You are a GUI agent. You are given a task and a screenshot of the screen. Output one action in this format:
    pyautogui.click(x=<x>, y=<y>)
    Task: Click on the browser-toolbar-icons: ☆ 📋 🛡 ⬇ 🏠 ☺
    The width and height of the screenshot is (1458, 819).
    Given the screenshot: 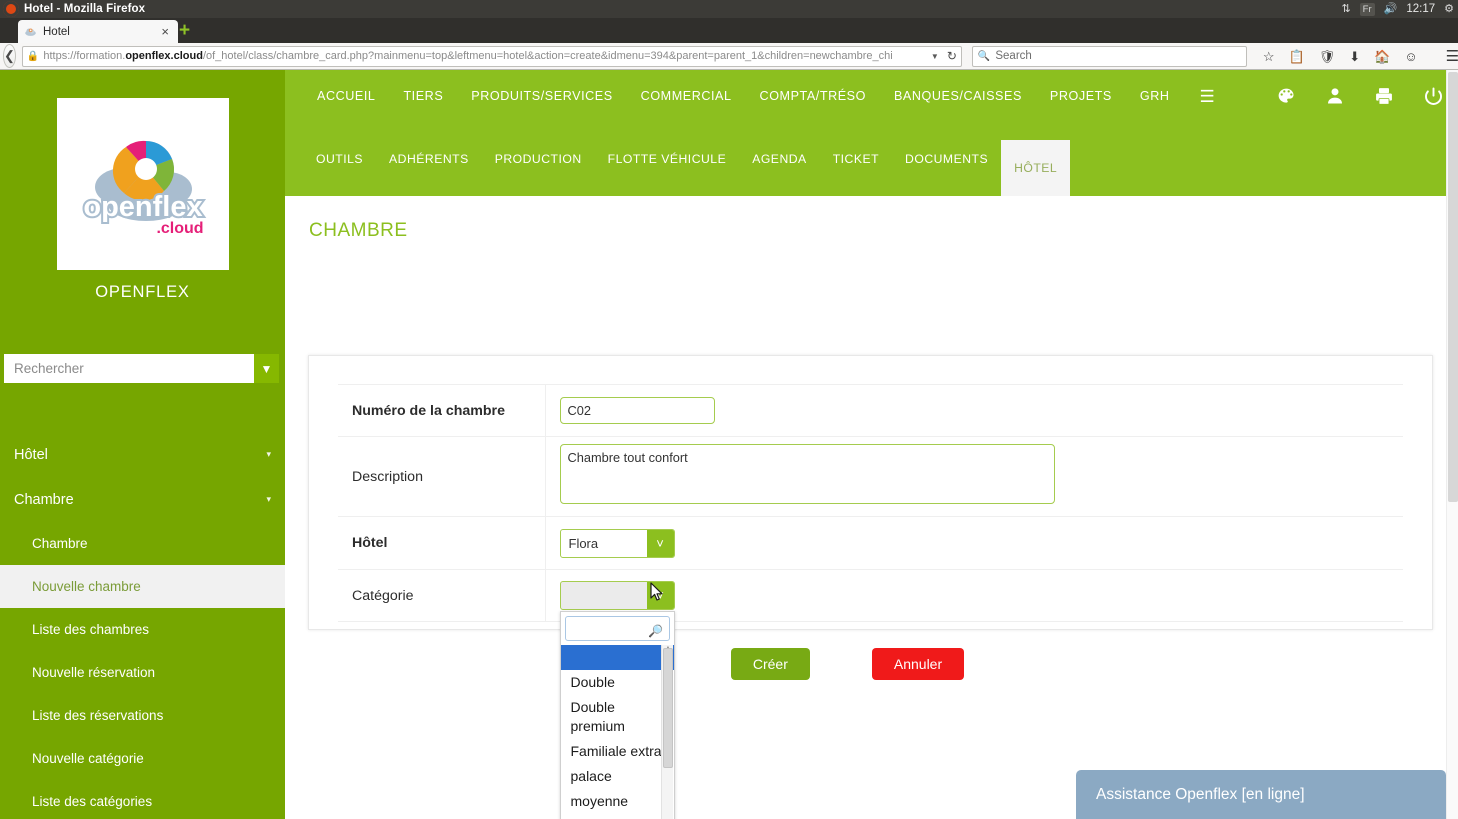 What is the action you would take?
    pyautogui.click(x=1340, y=56)
    